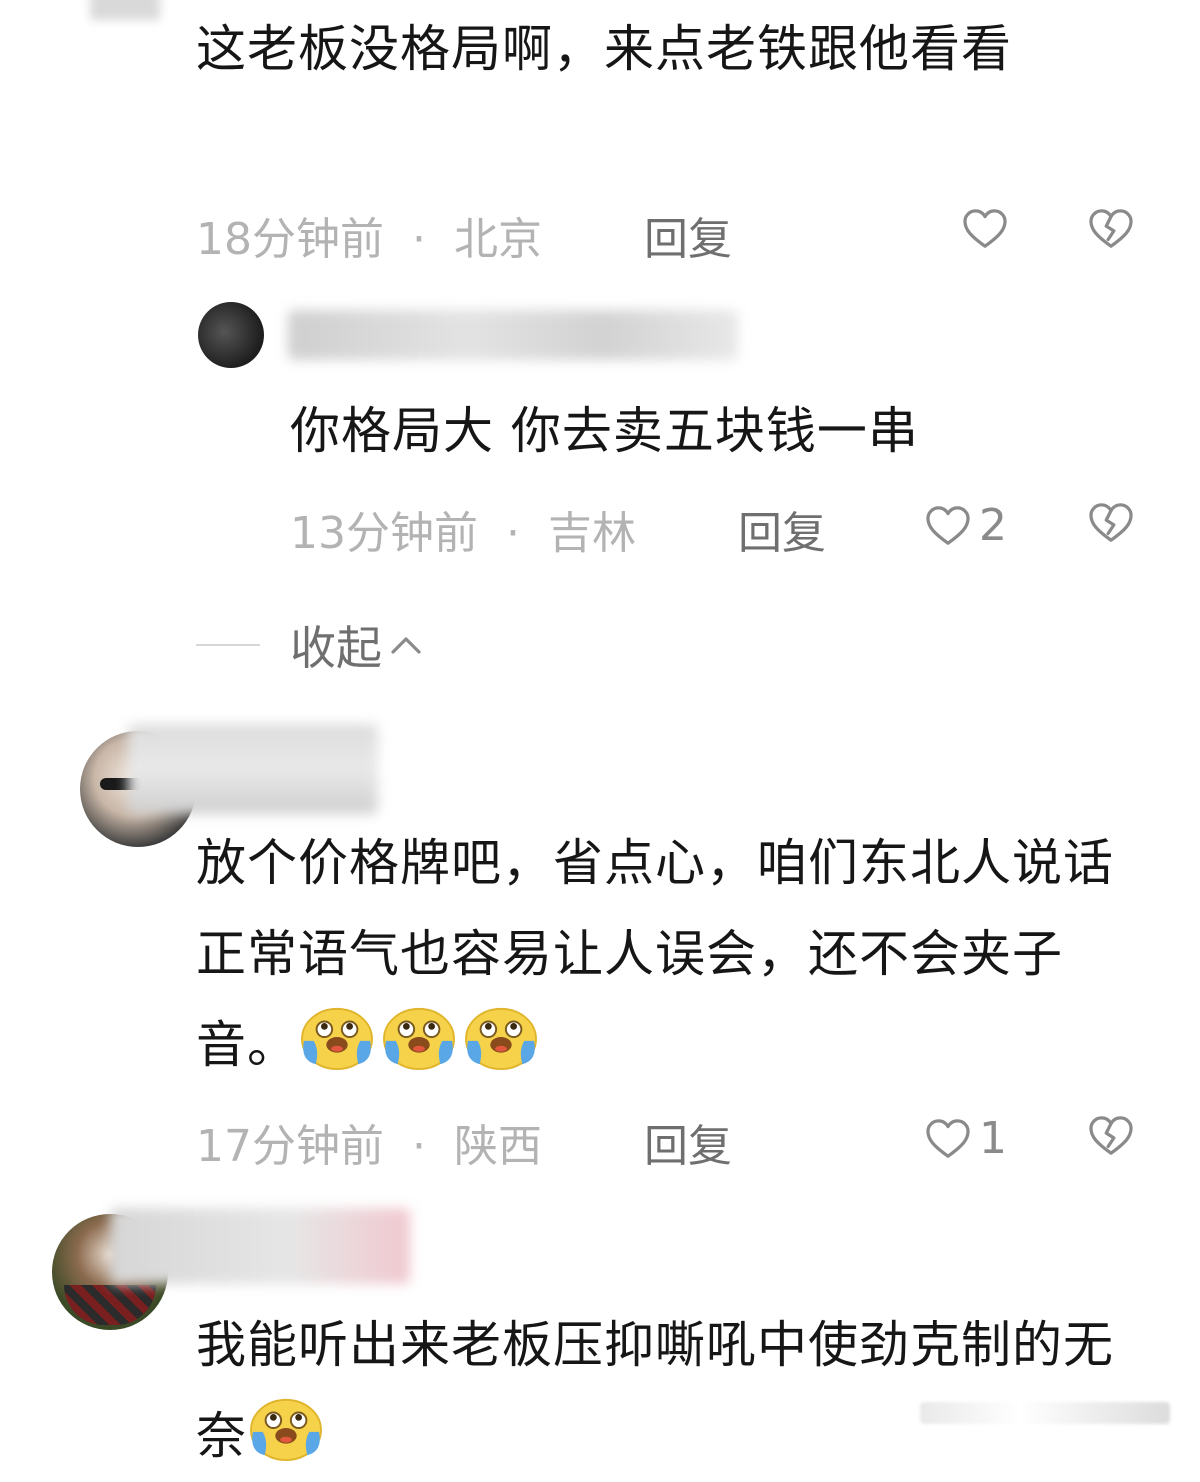 The image size is (1200, 1482). Describe the element at coordinates (604, 49) in the screenshot. I see `comment-text: 这老板没格局啊，来点老铁跟他看看` at that location.